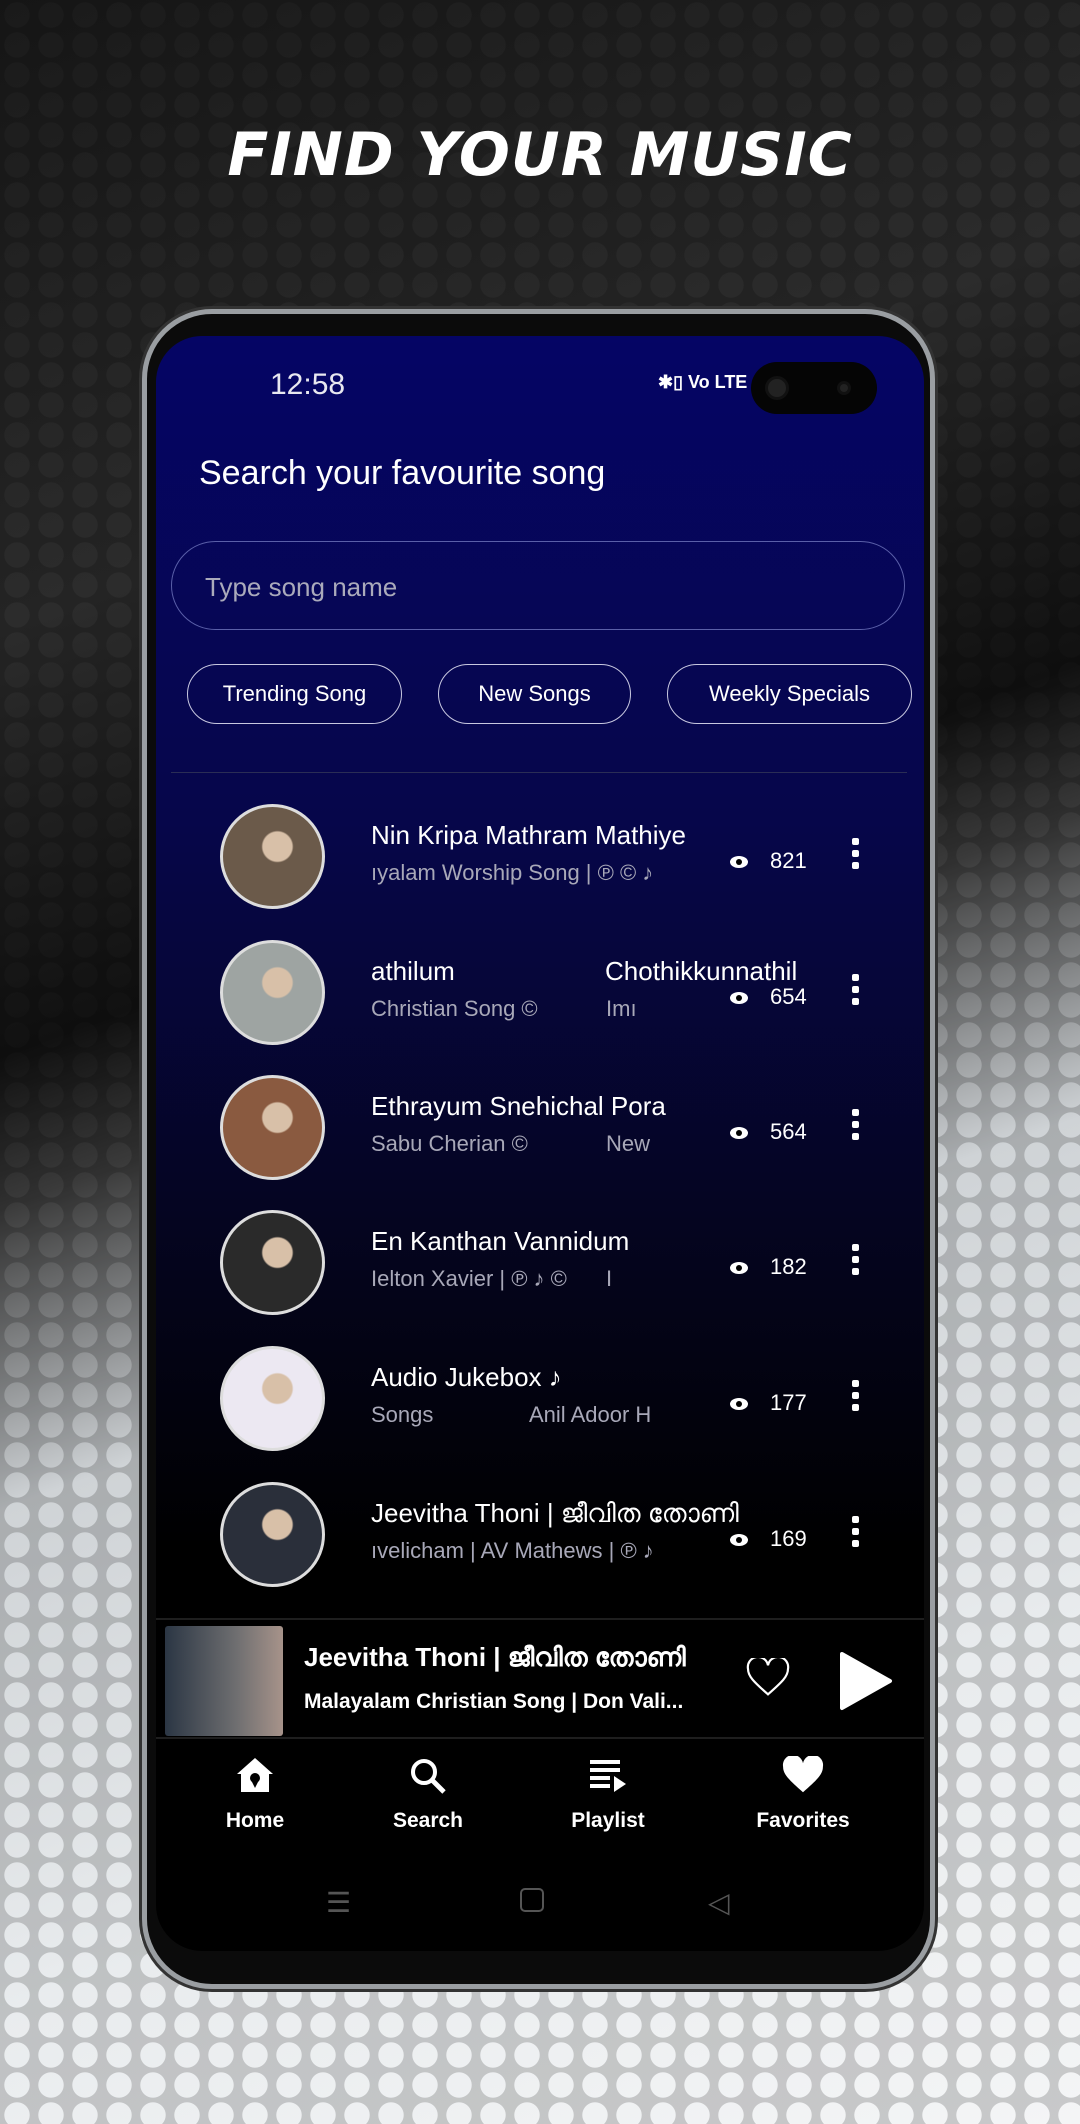 Image resolution: width=1080 pixels, height=2124 pixels. What do you see at coordinates (512, 1550) in the screenshot?
I see `song-subtitle: ıvelicham | AV Mathews | ℗ ♪` at bounding box center [512, 1550].